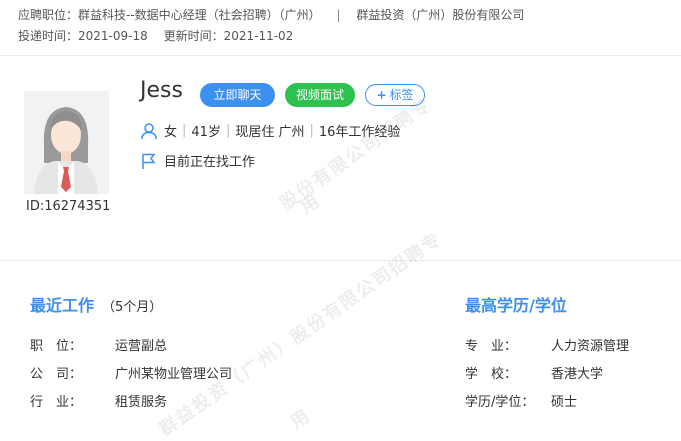  I want to click on avatar, so click(66, 142).